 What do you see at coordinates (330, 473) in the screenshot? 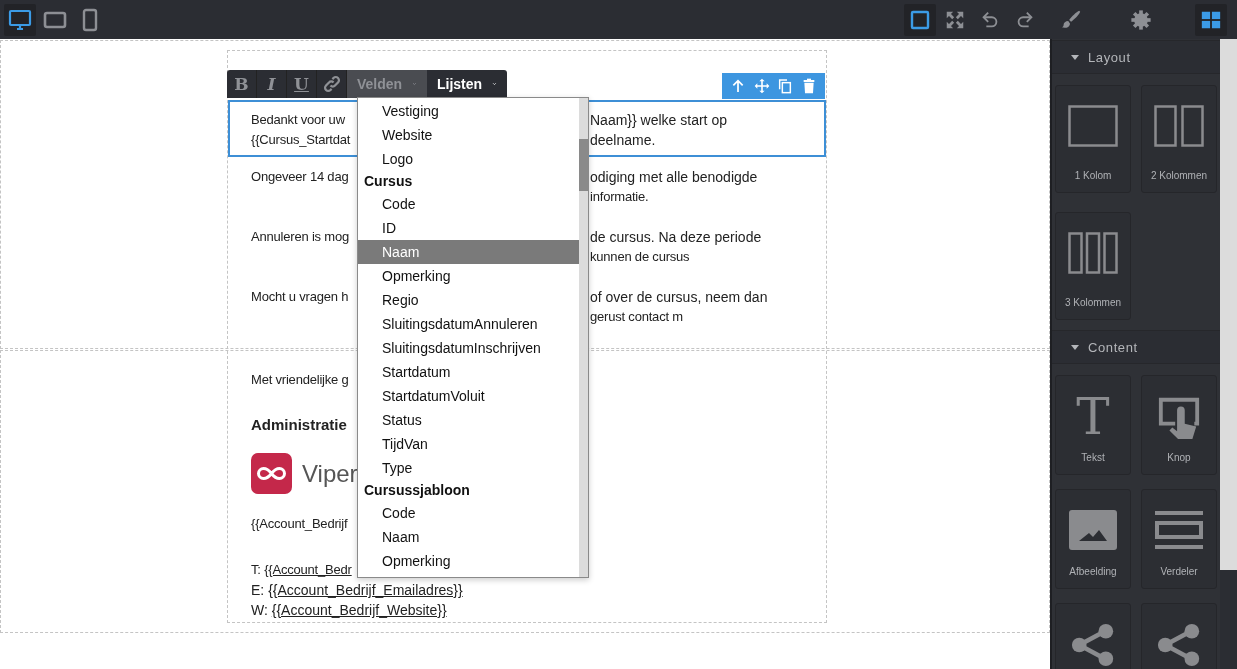
I see `brand-name: Viper` at bounding box center [330, 473].